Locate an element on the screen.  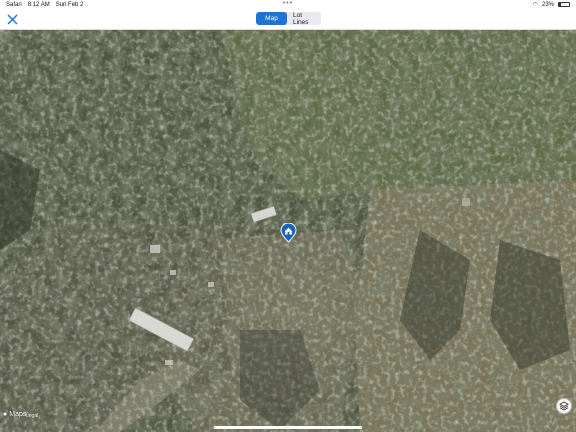
house-icon is located at coordinates (288, 233).